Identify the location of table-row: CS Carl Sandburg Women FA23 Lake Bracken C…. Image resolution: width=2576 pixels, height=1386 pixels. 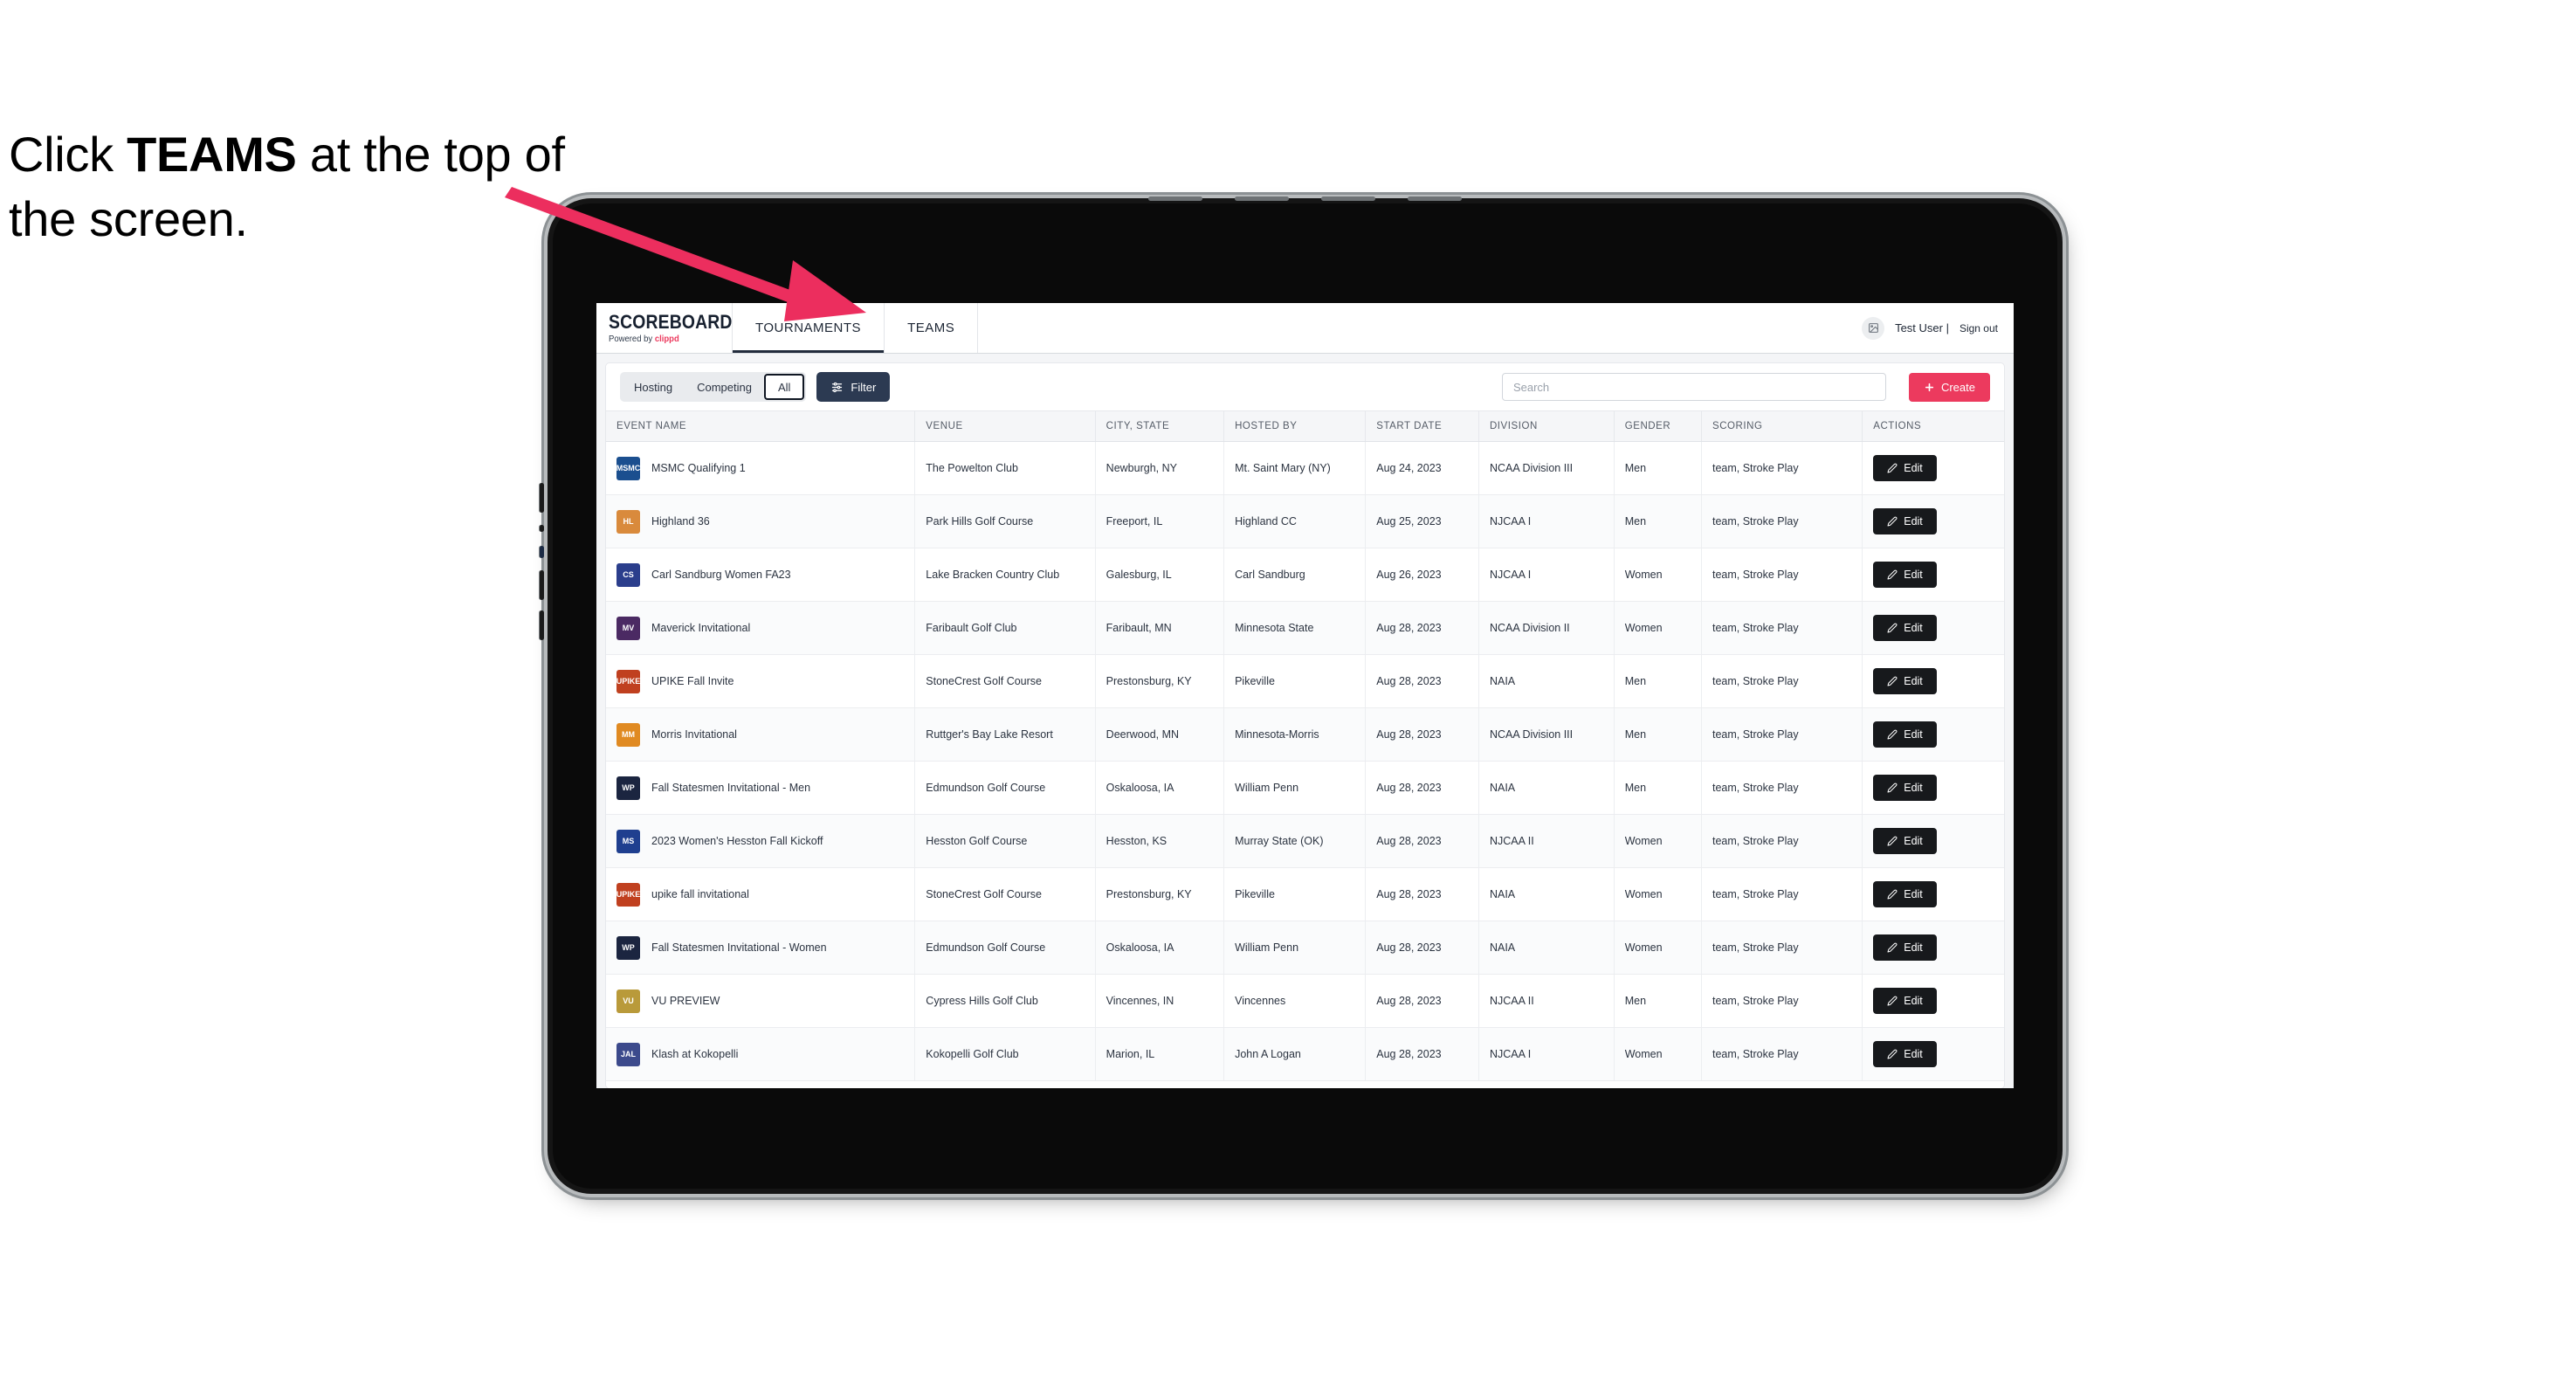
(1305, 575).